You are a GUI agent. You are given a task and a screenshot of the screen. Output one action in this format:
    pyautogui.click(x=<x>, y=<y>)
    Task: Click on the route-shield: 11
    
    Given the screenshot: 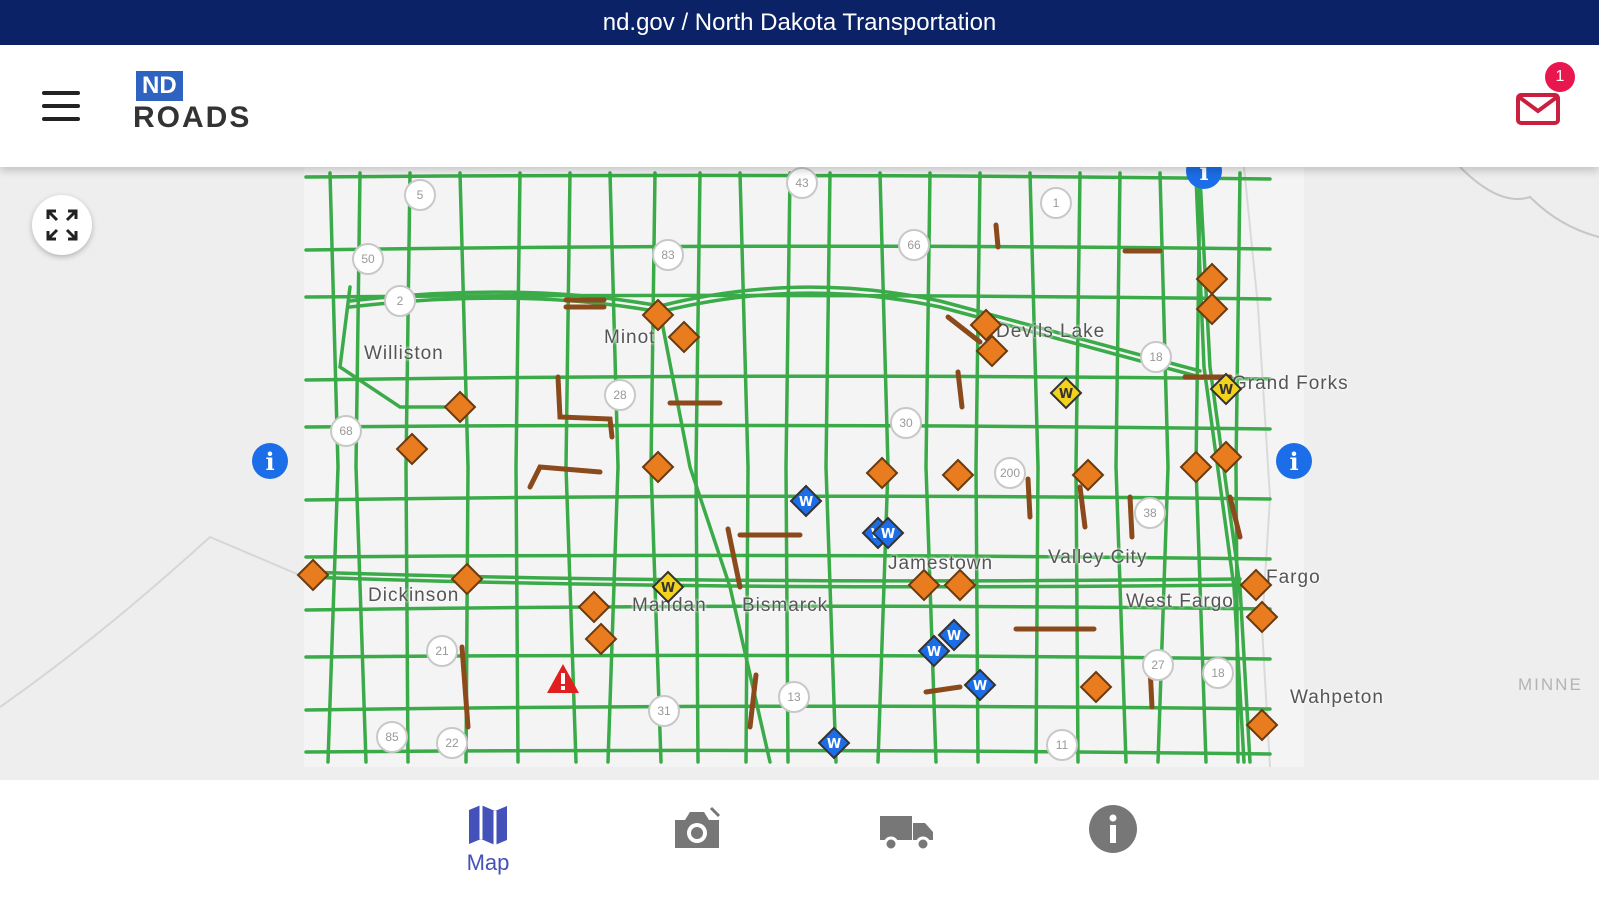 What is the action you would take?
    pyautogui.click(x=1062, y=745)
    